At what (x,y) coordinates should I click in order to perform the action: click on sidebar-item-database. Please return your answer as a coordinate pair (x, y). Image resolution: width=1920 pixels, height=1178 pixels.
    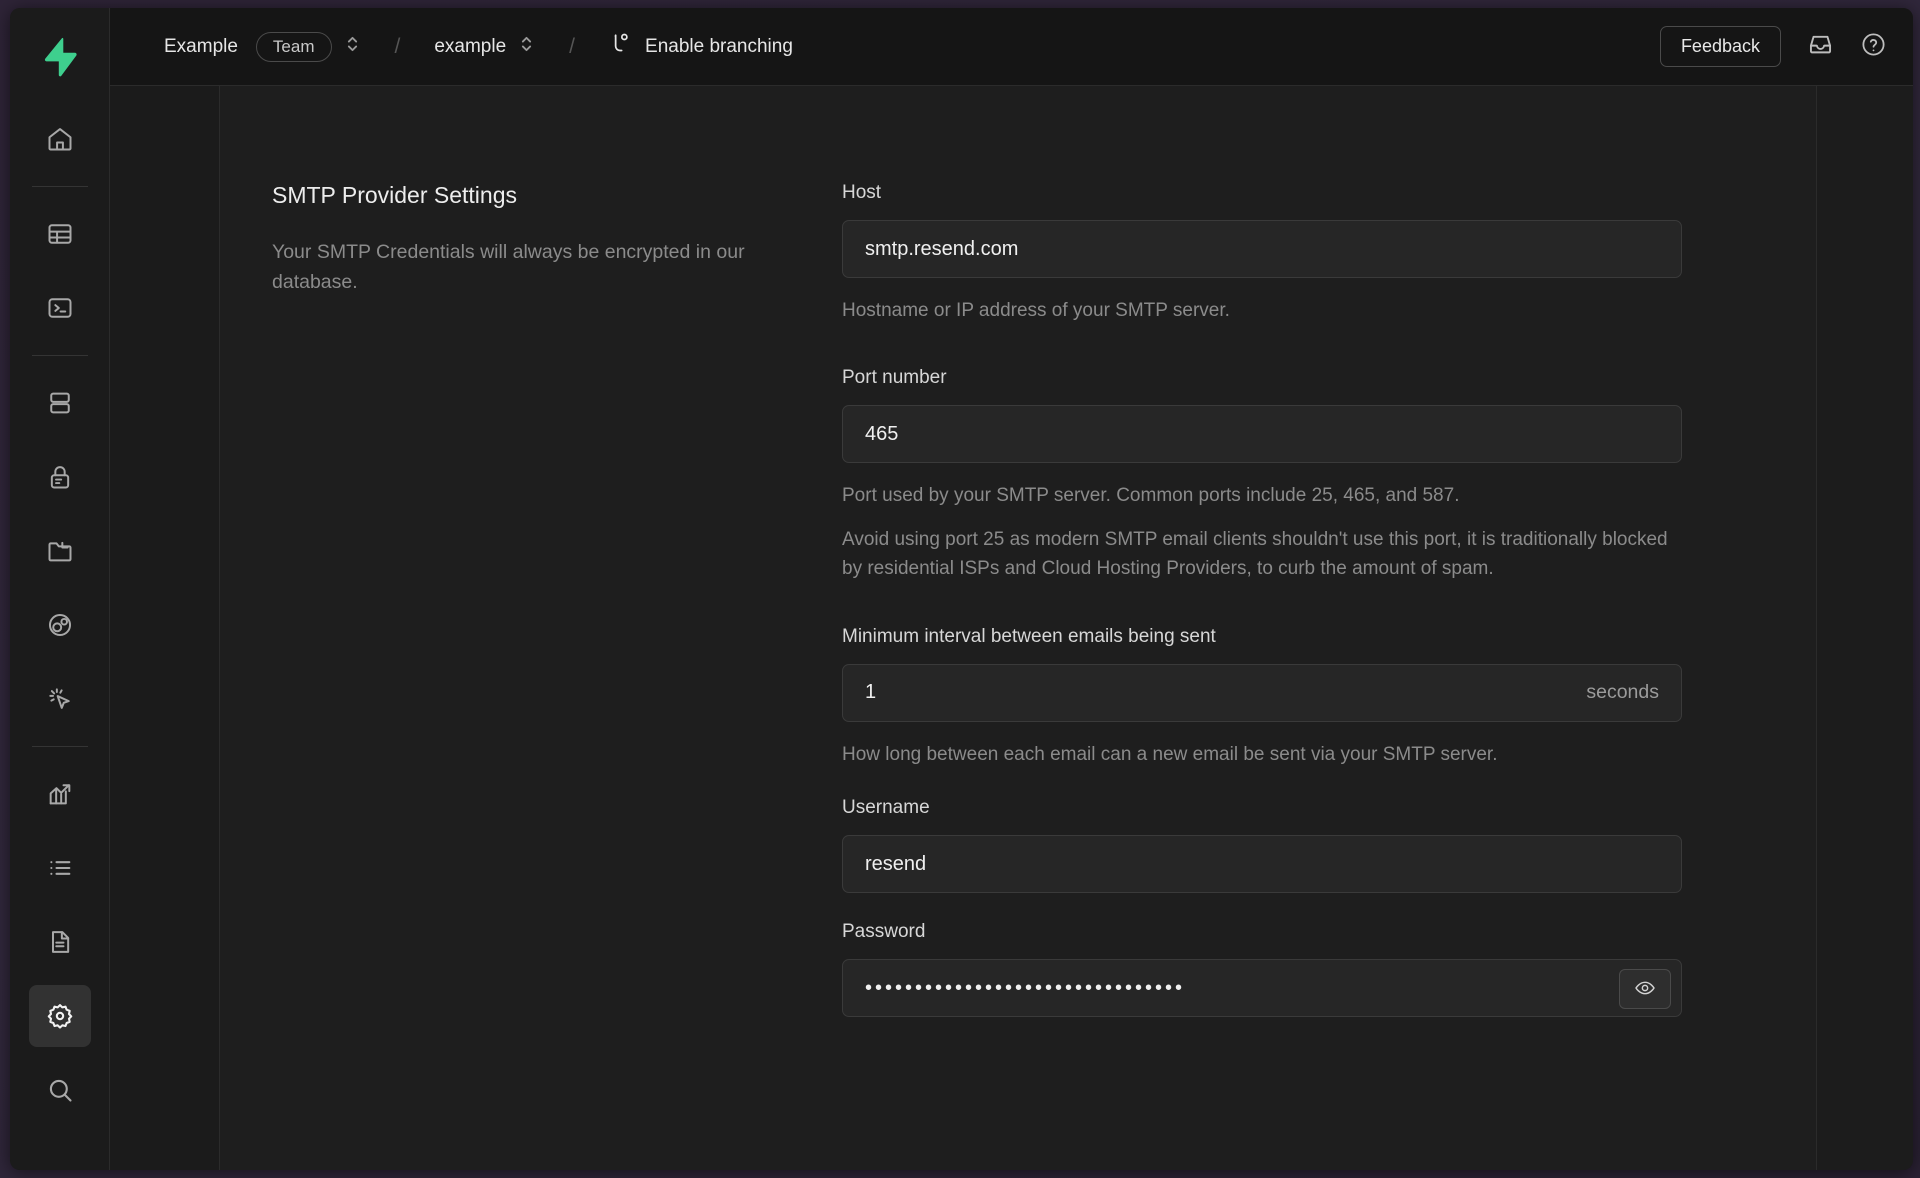
    Looking at the image, I should click on (60, 403).